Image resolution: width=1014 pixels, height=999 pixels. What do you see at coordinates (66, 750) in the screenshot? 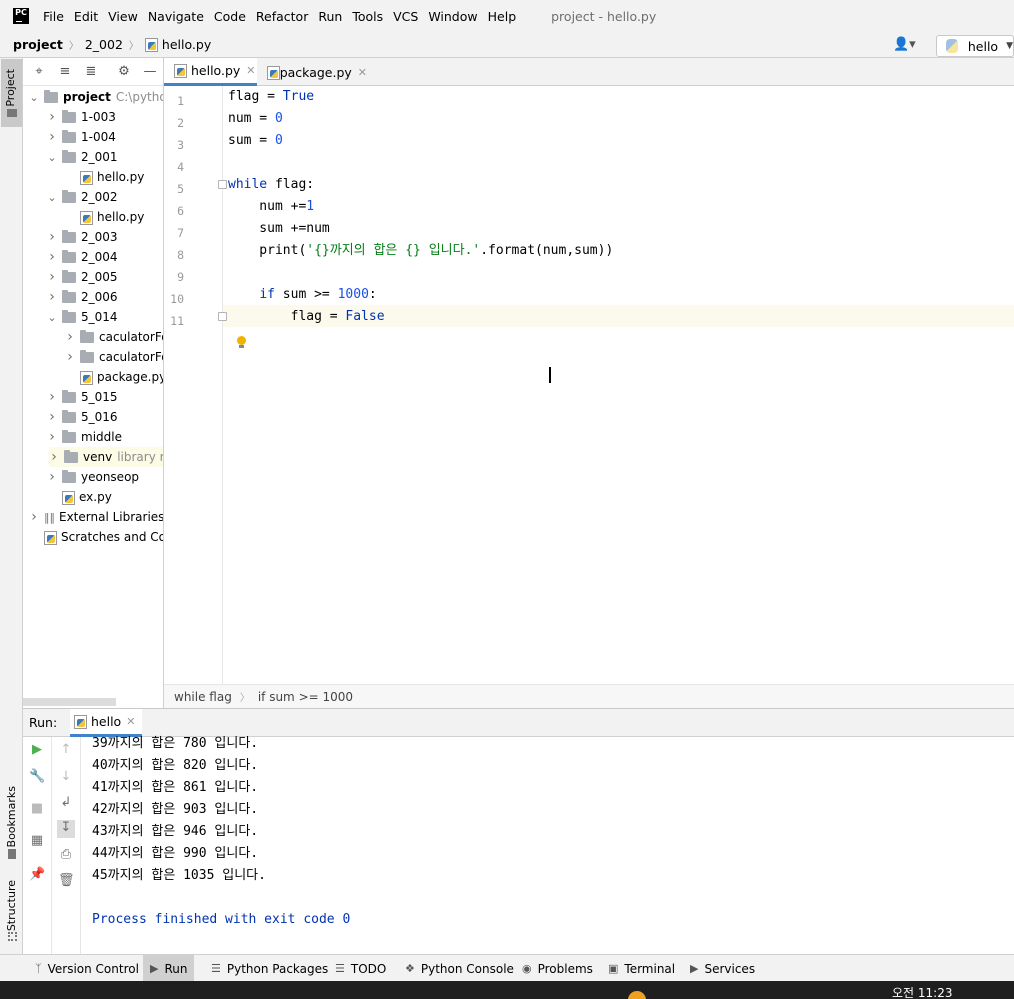
I see `arrow-up-icon: ↑` at bounding box center [66, 750].